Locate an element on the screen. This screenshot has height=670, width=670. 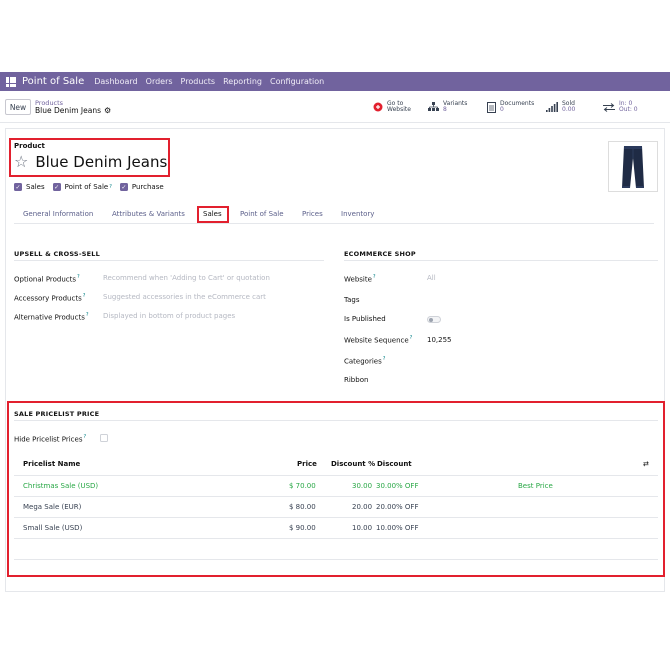
cell-price: $ 70.00 is located at coordinates (302, 486).